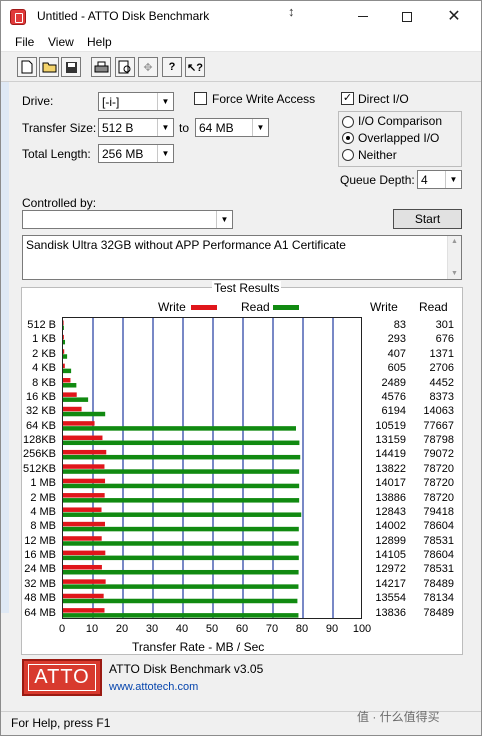 Image resolution: width=482 pixels, height=736 pixels. I want to click on write-value: 13554, so click(390, 598).